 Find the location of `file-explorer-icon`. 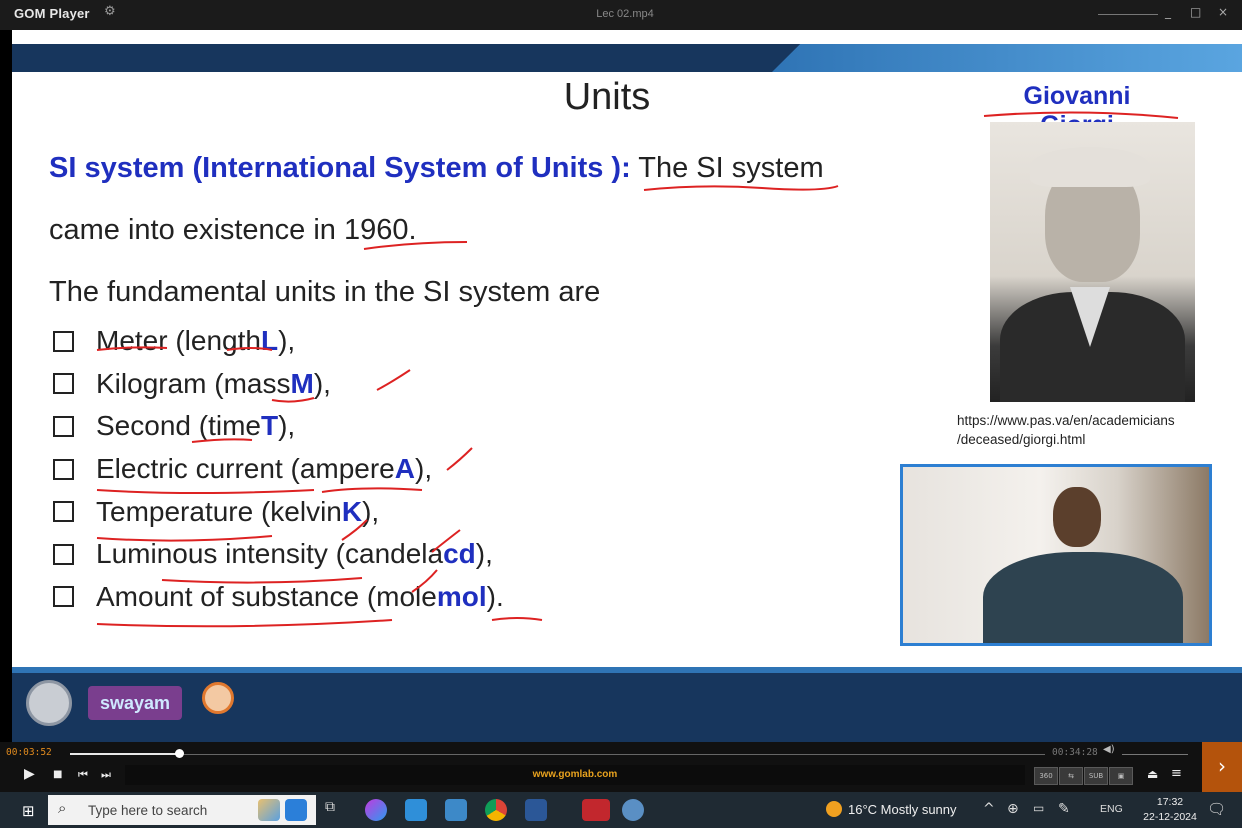

file-explorer-icon is located at coordinates (456, 810).